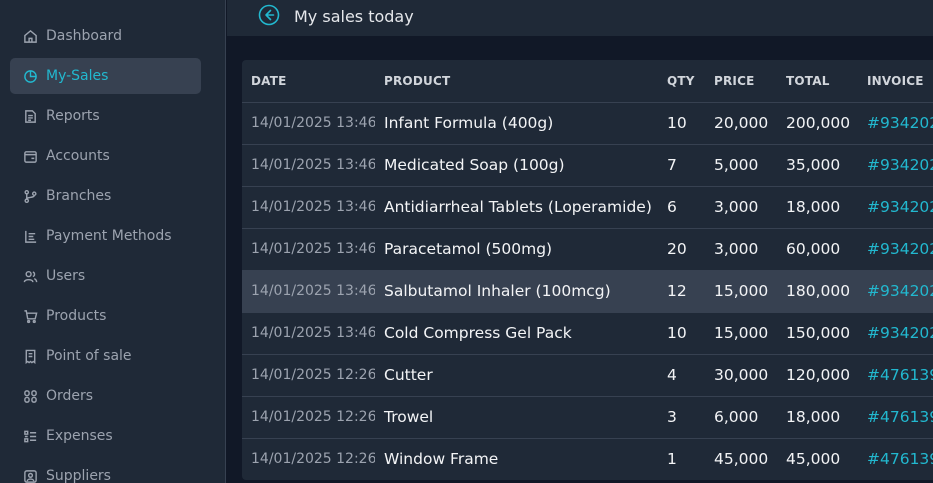  Describe the element at coordinates (681, 81) in the screenshot. I see `column-header-qty: QTY` at that location.